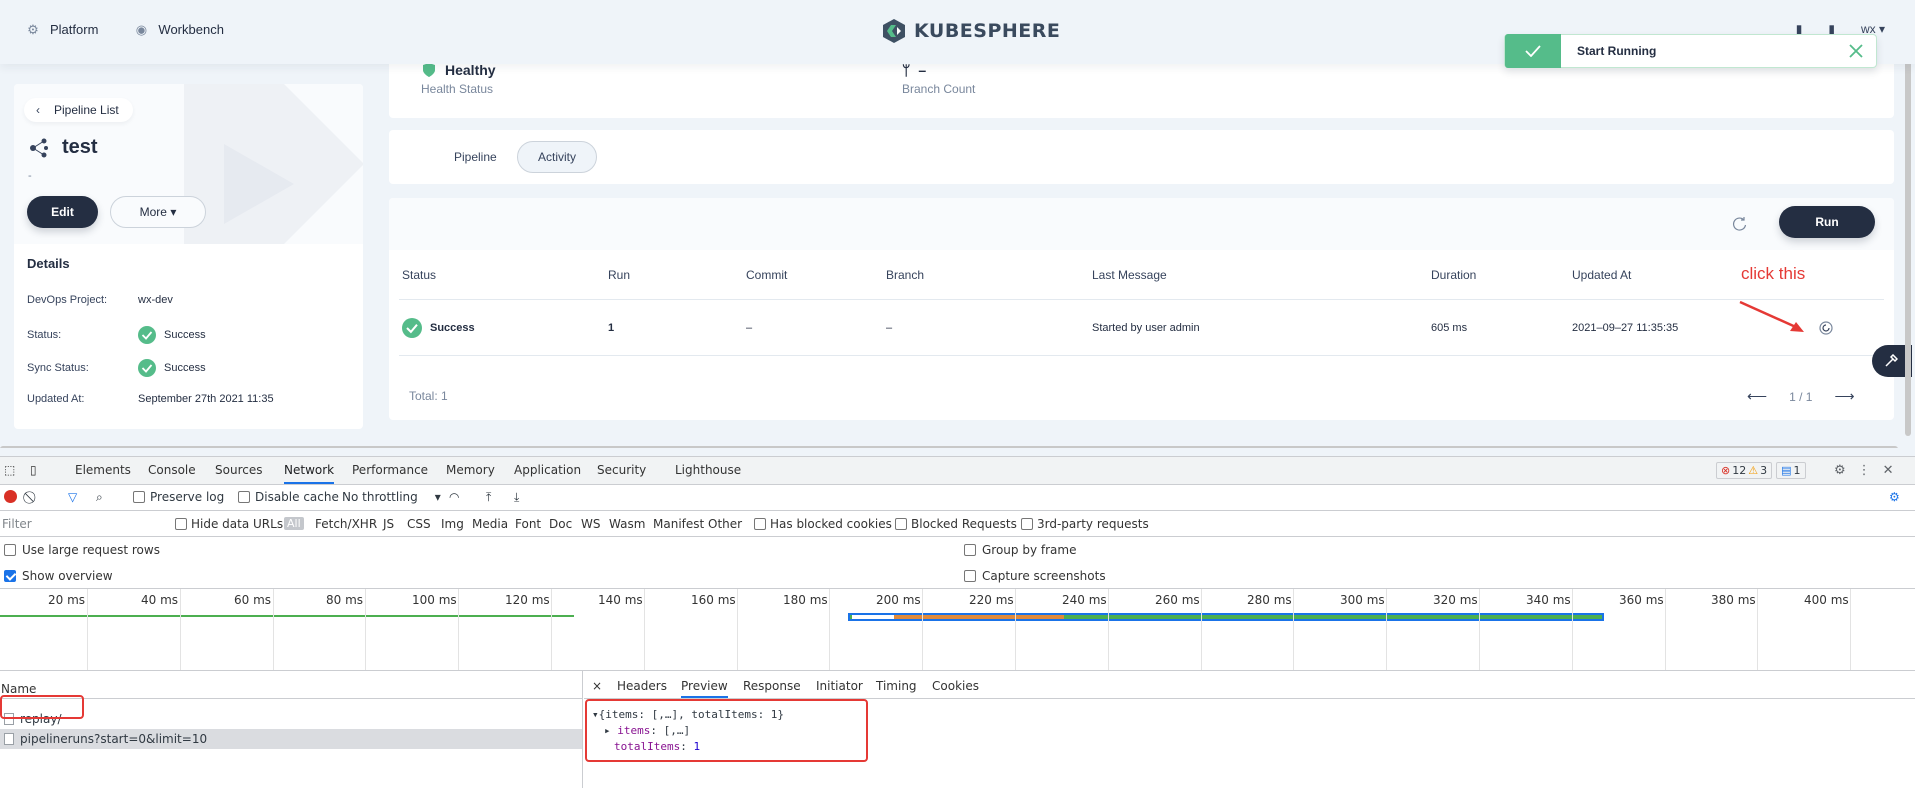  I want to click on tab-application: Application, so click(547, 470).